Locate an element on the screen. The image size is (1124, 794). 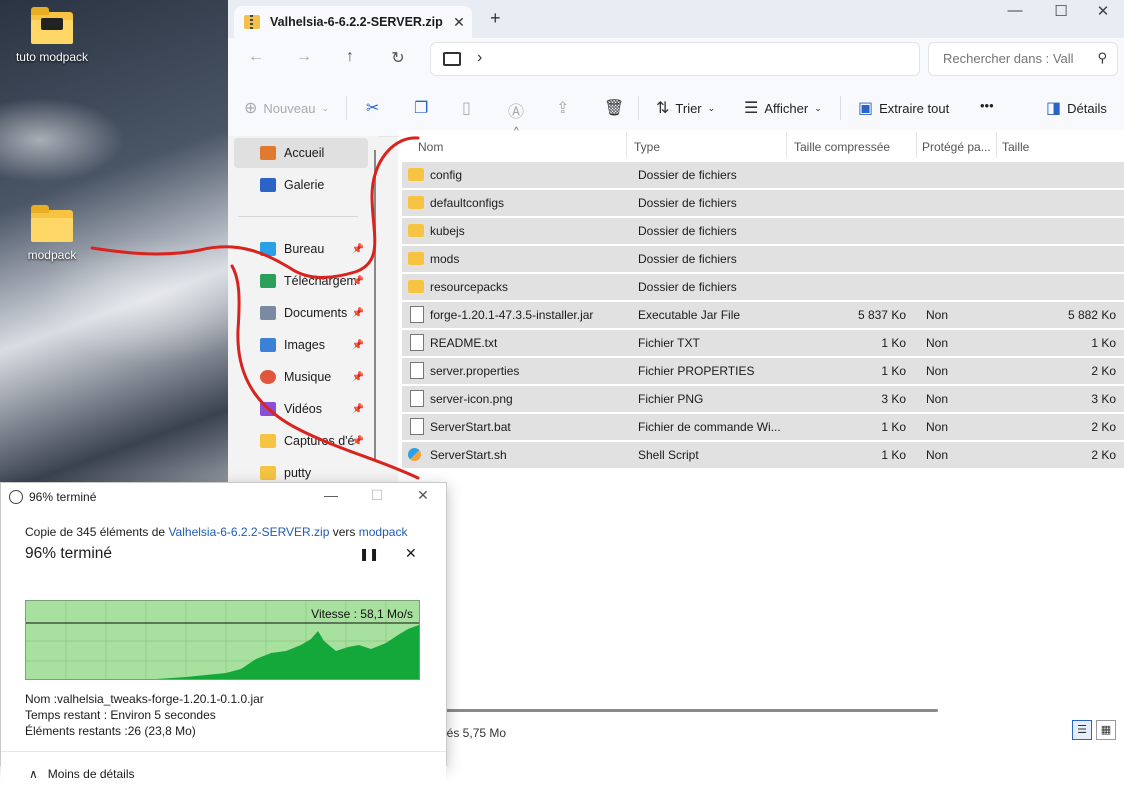
desktop-icon-modpack: modpack is located at coordinates (52, 233).